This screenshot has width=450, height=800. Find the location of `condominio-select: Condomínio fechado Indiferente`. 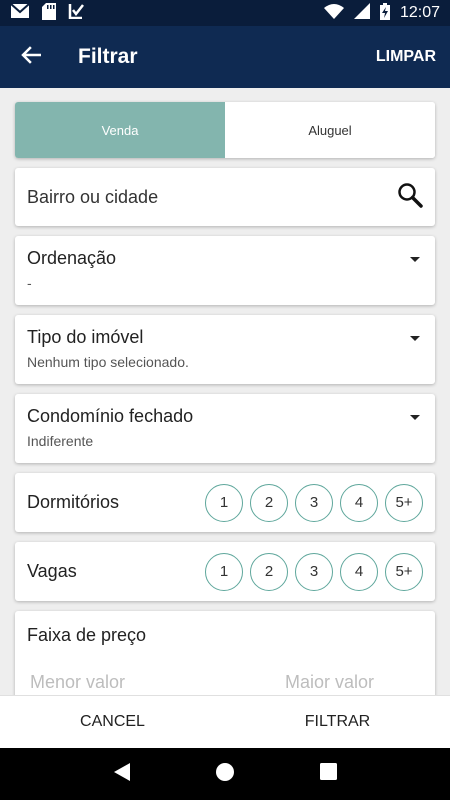

condominio-select: Condomínio fechado Indiferente is located at coordinates (225, 428).